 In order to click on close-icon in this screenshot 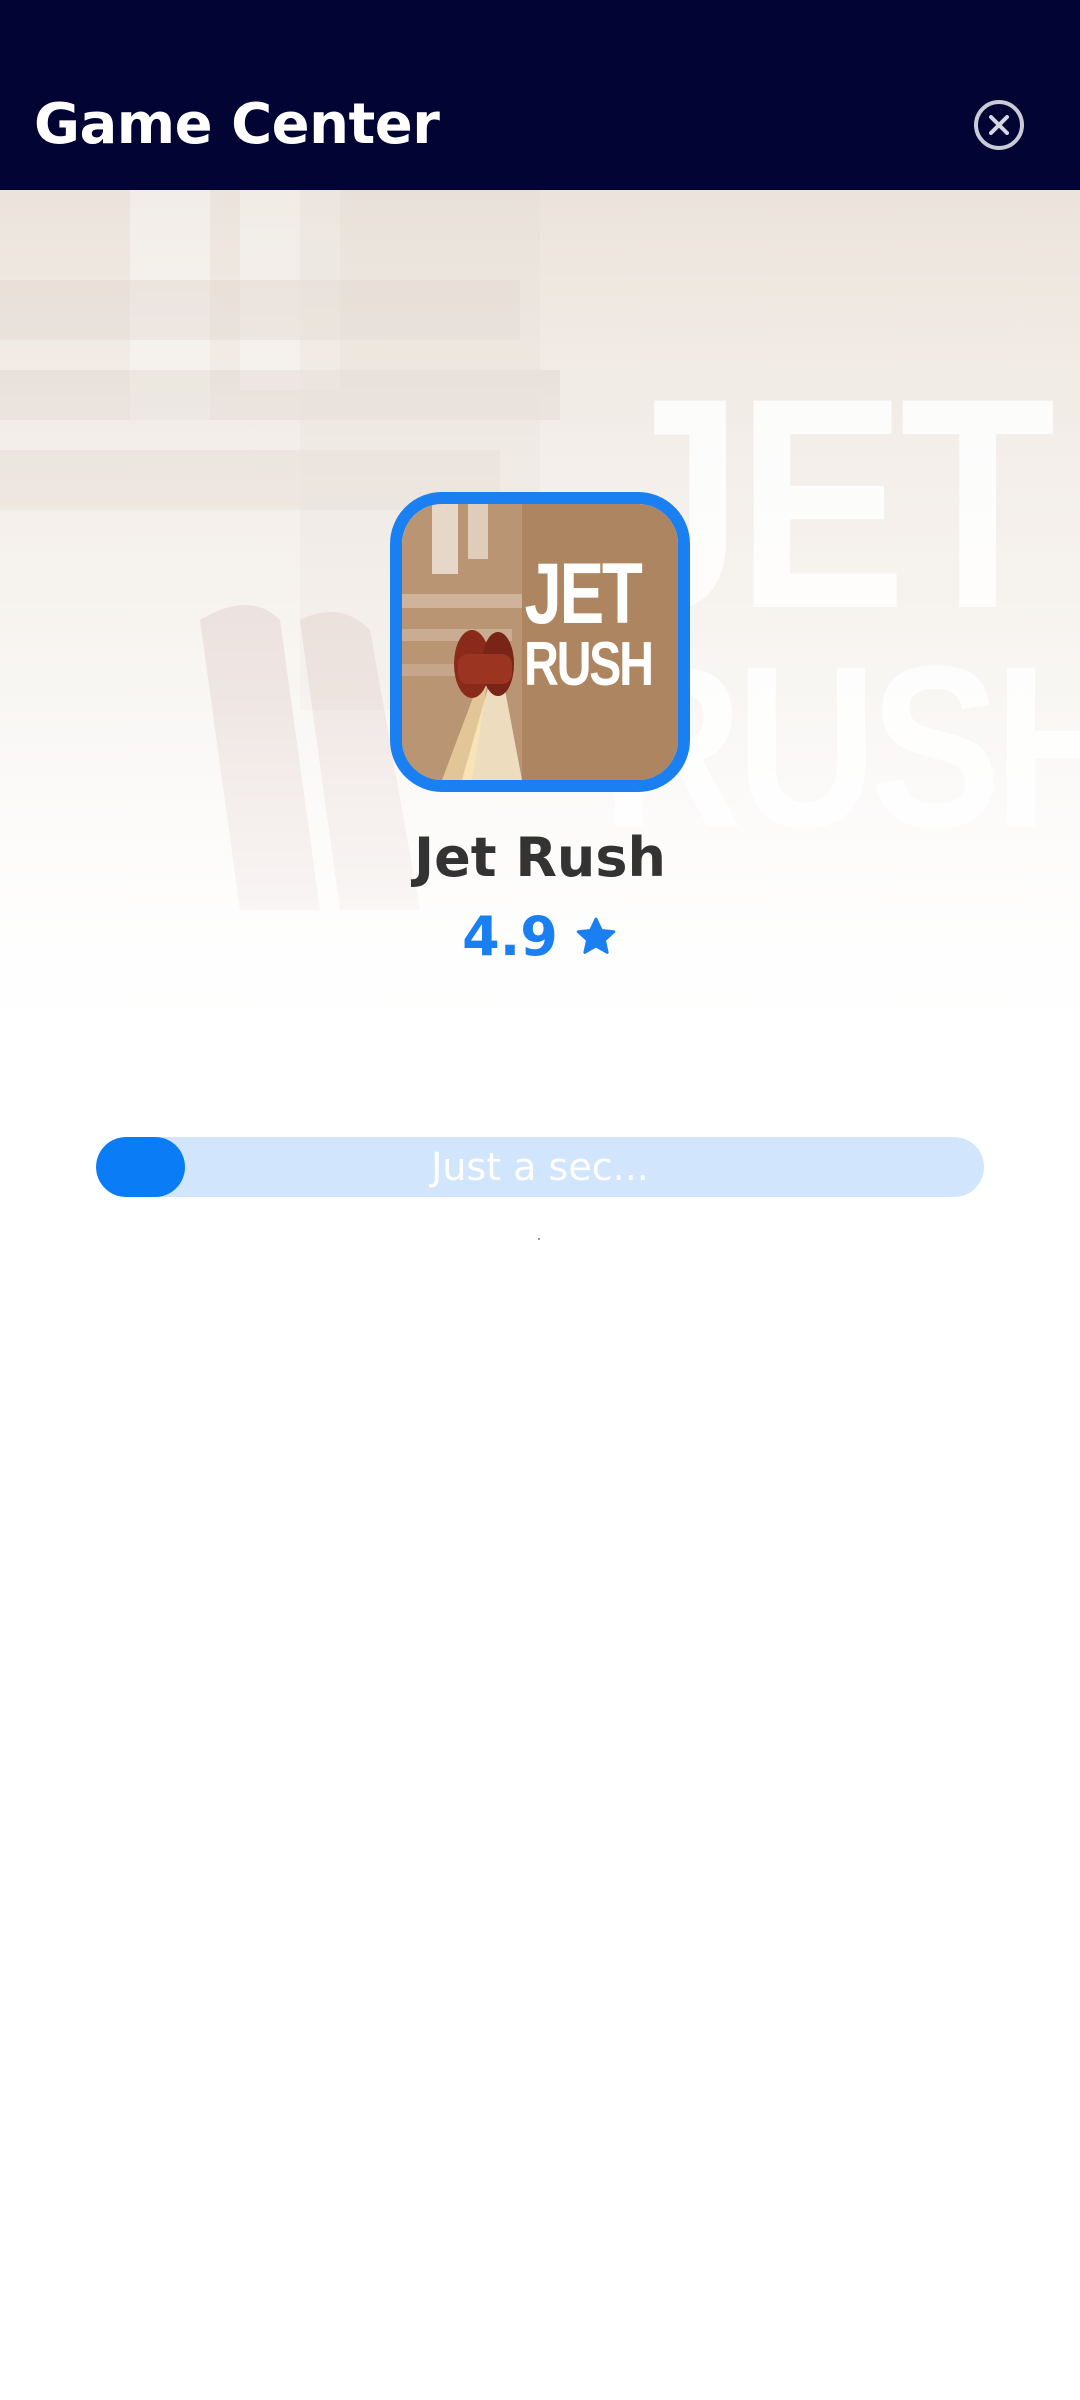, I will do `click(999, 125)`.